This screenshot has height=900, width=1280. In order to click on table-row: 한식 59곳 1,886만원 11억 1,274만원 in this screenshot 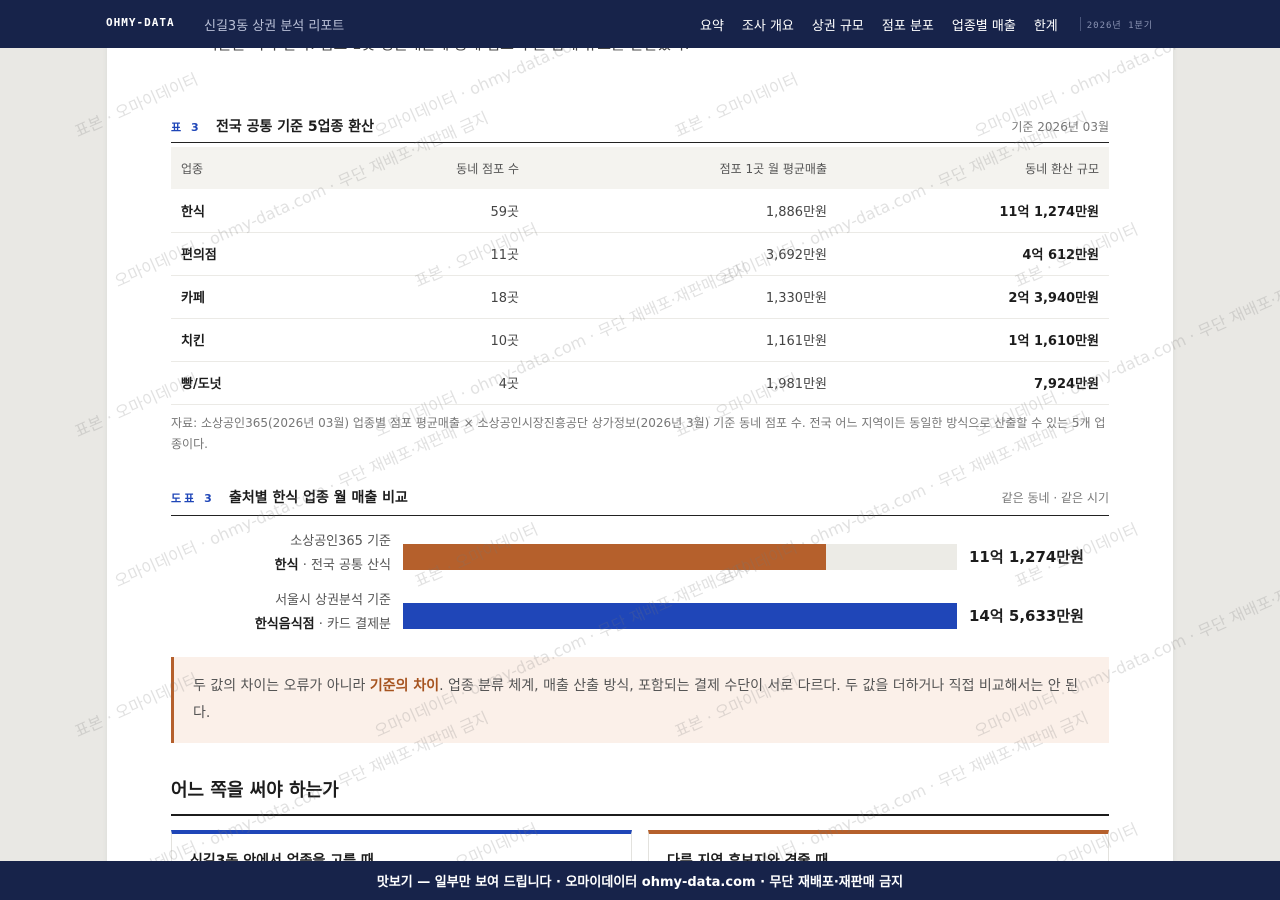, I will do `click(640, 211)`.